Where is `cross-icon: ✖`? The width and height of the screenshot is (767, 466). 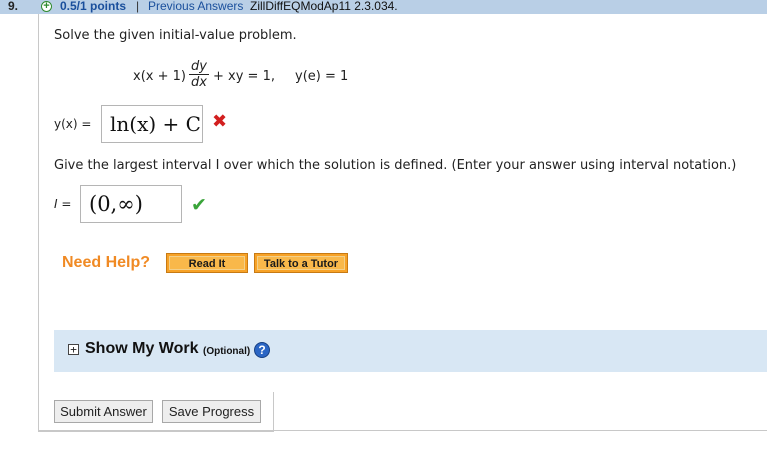 cross-icon: ✖ is located at coordinates (220, 121).